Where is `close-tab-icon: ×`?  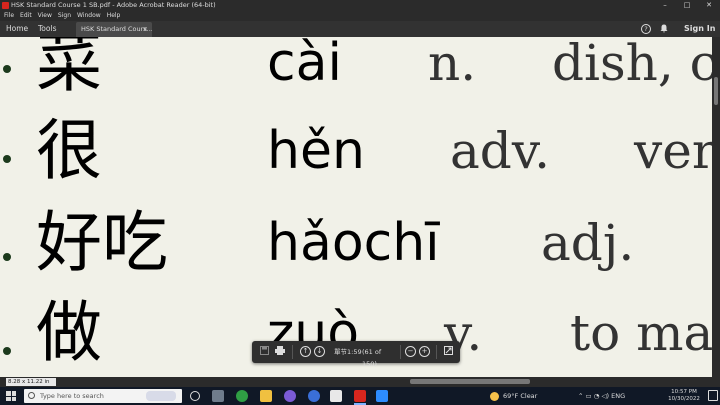 close-tab-icon: × is located at coordinates (145, 29).